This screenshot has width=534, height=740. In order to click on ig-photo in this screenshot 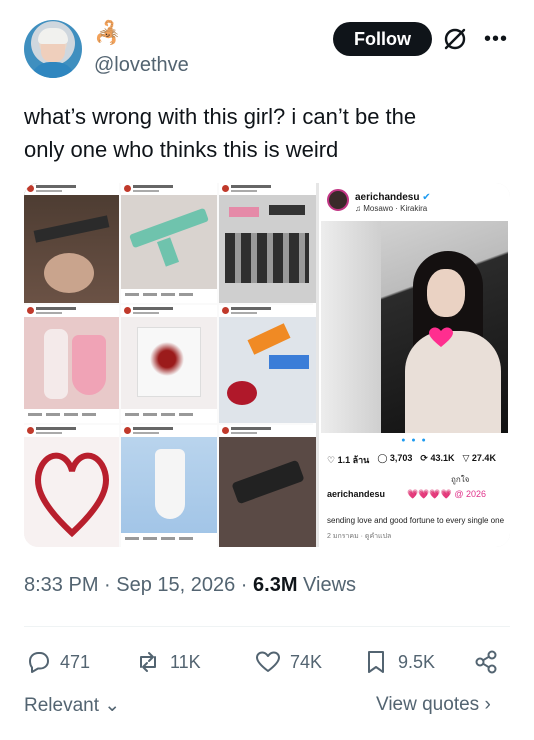, I will do `click(414, 327)`.